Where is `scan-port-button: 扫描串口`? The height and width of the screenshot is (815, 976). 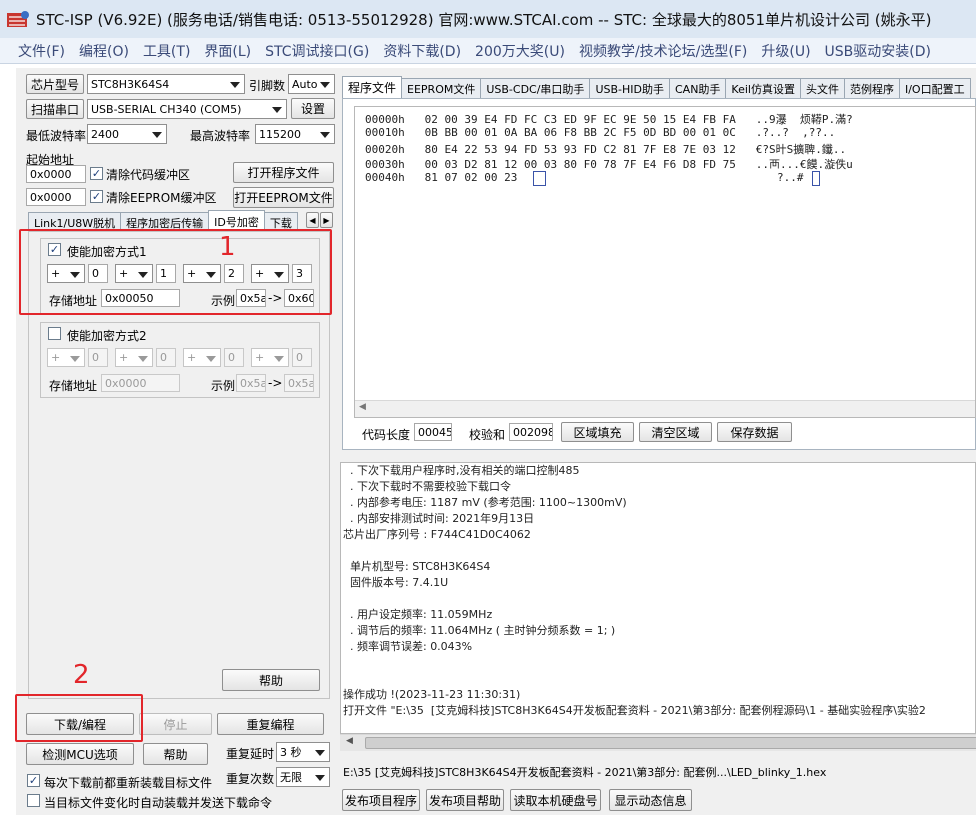
scan-port-button: 扫描串口 is located at coordinates (55, 109).